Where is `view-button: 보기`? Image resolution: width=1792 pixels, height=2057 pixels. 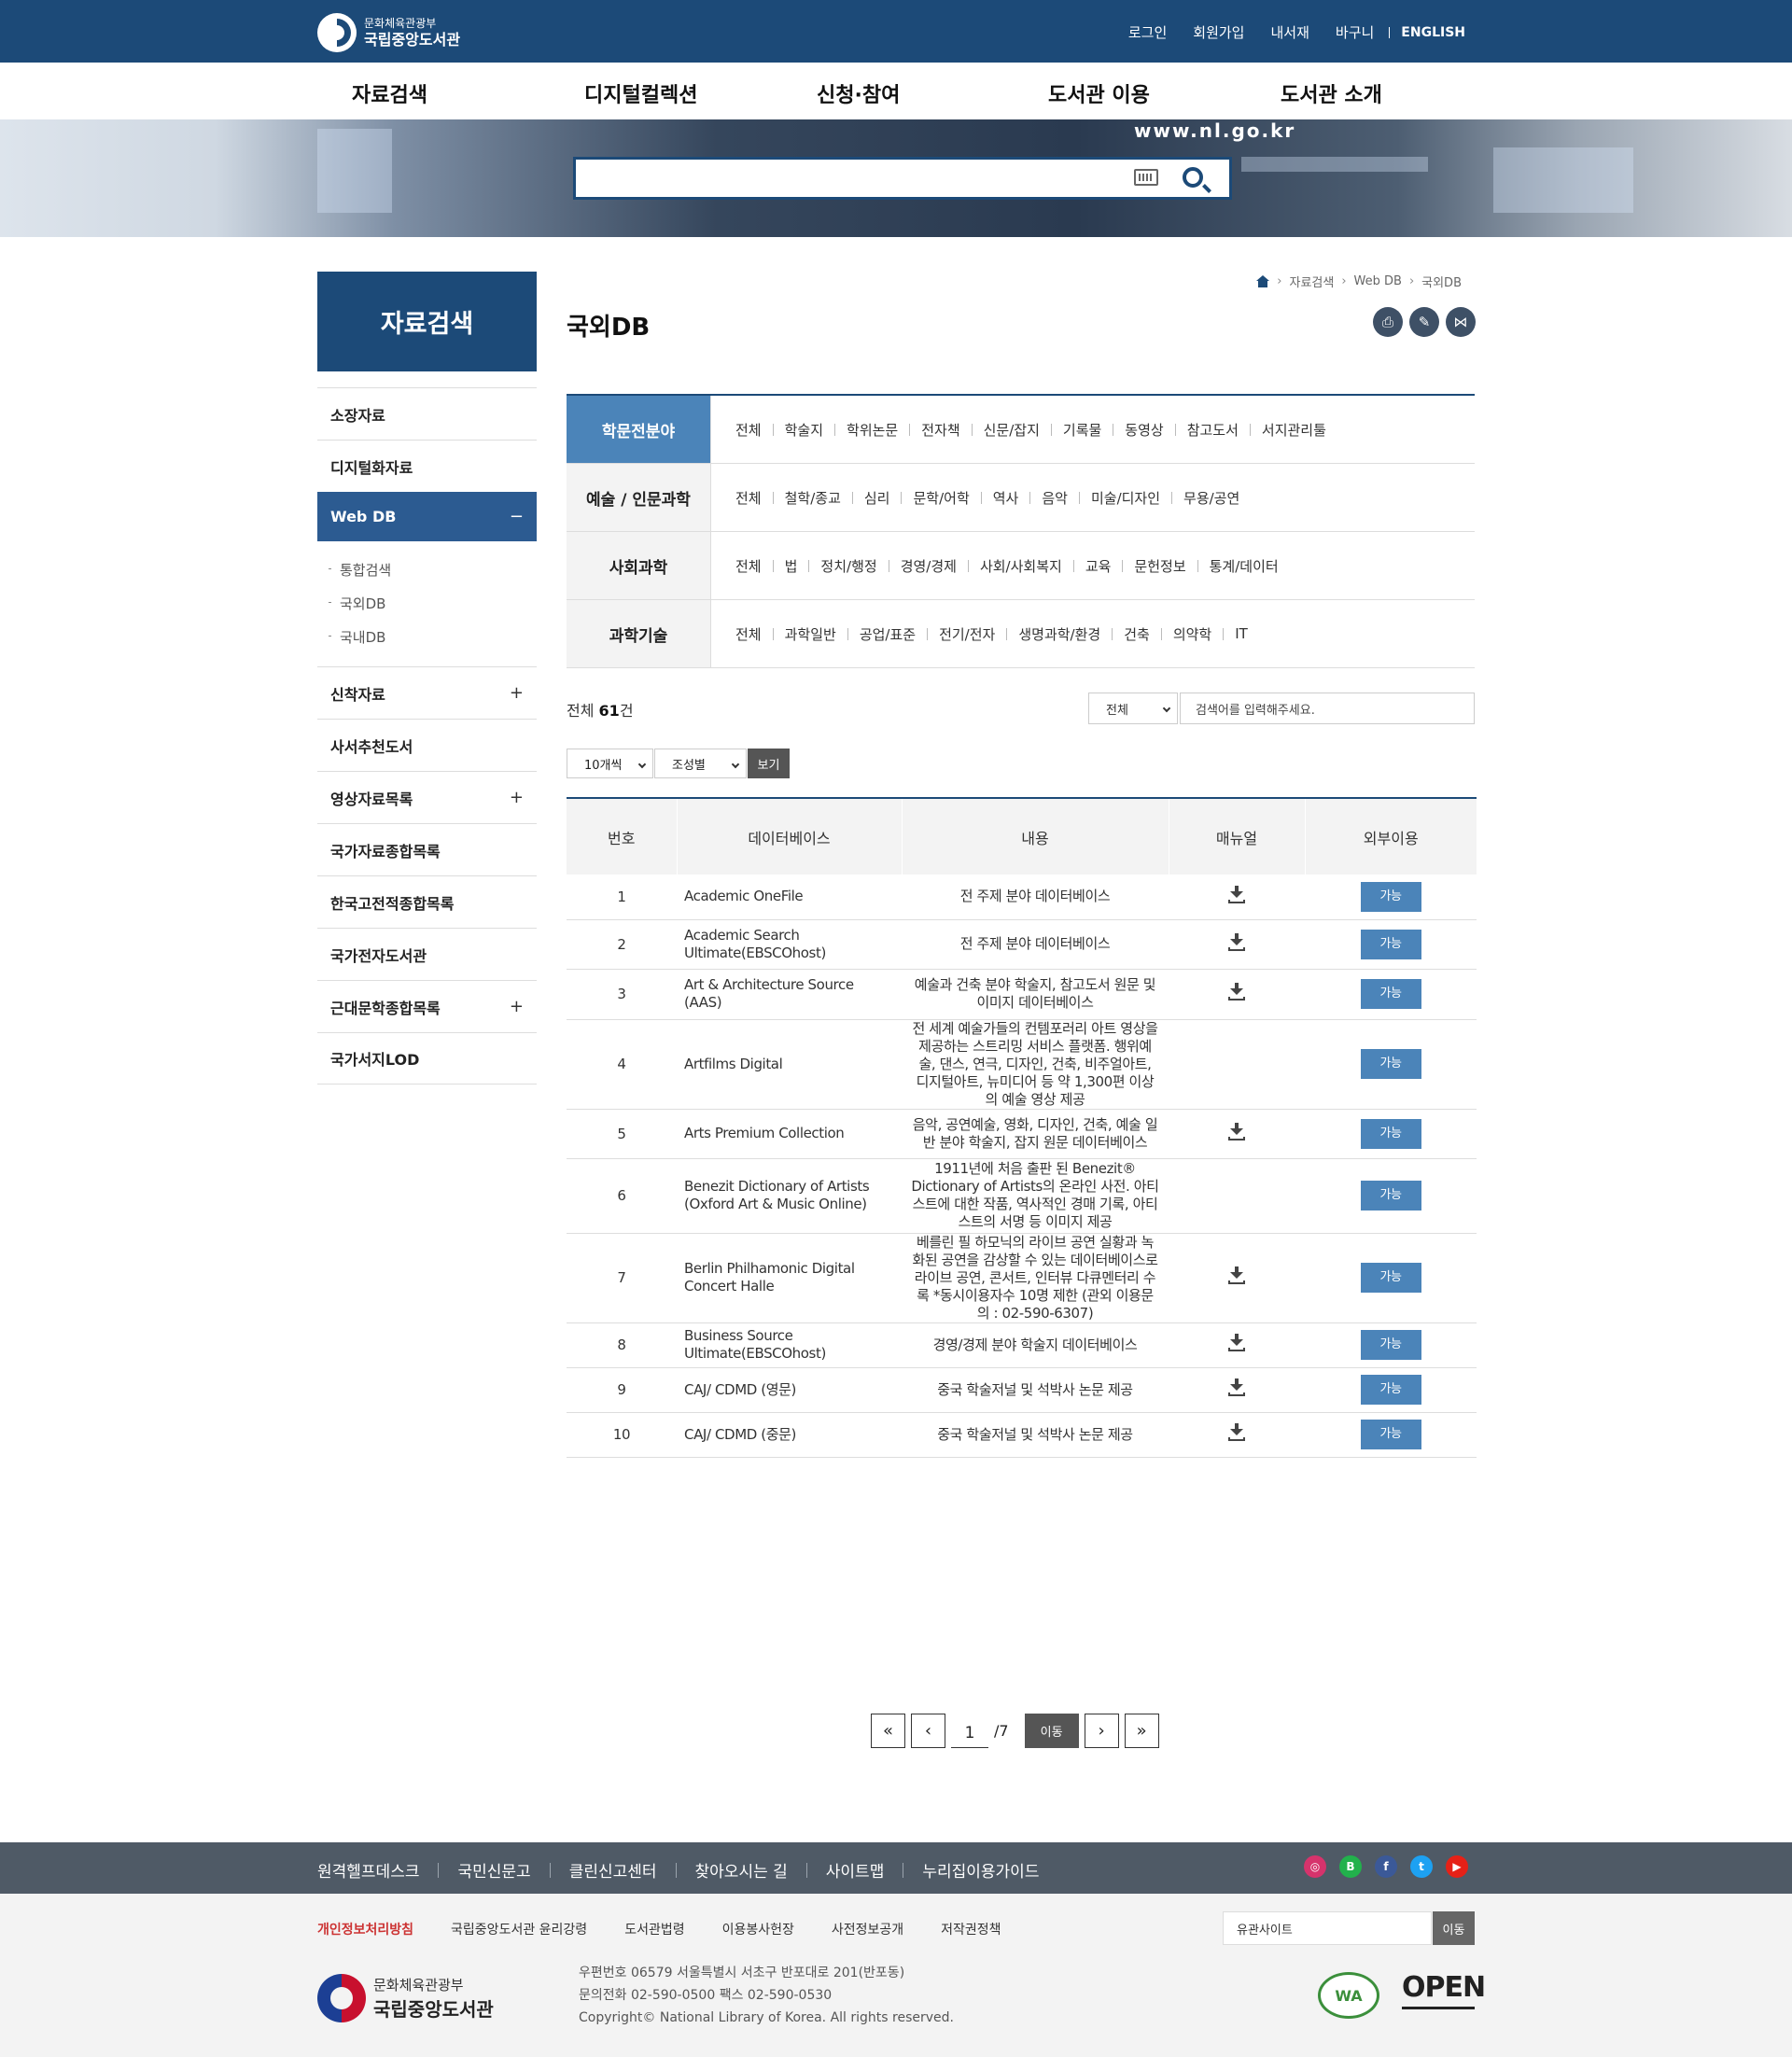 view-button: 보기 is located at coordinates (769, 763).